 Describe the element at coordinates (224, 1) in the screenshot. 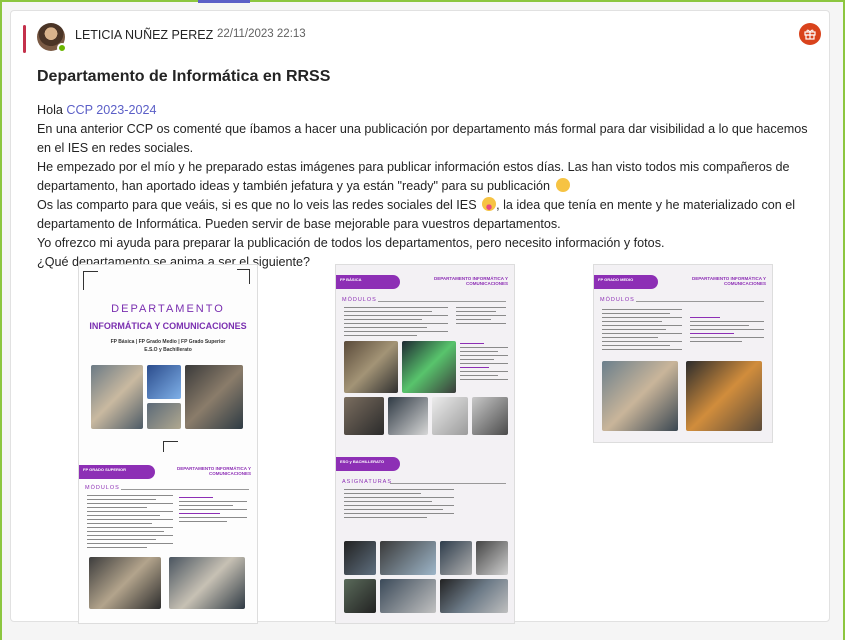

I see `active-tab-indicator` at that location.